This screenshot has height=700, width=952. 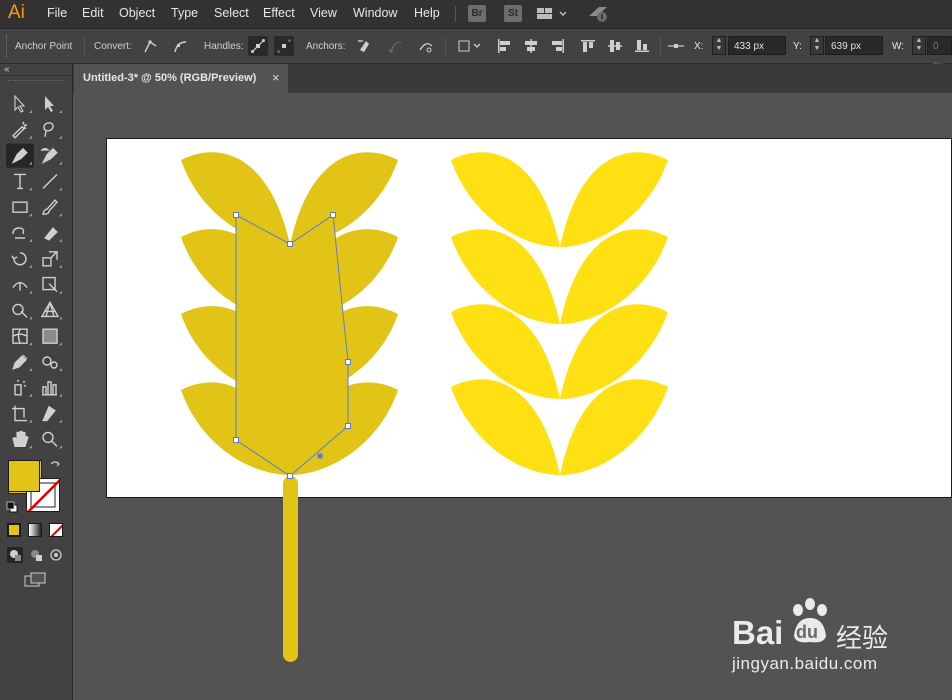 What do you see at coordinates (805, 663) in the screenshot?
I see `watermark-url: jingyan.baidu.com` at bounding box center [805, 663].